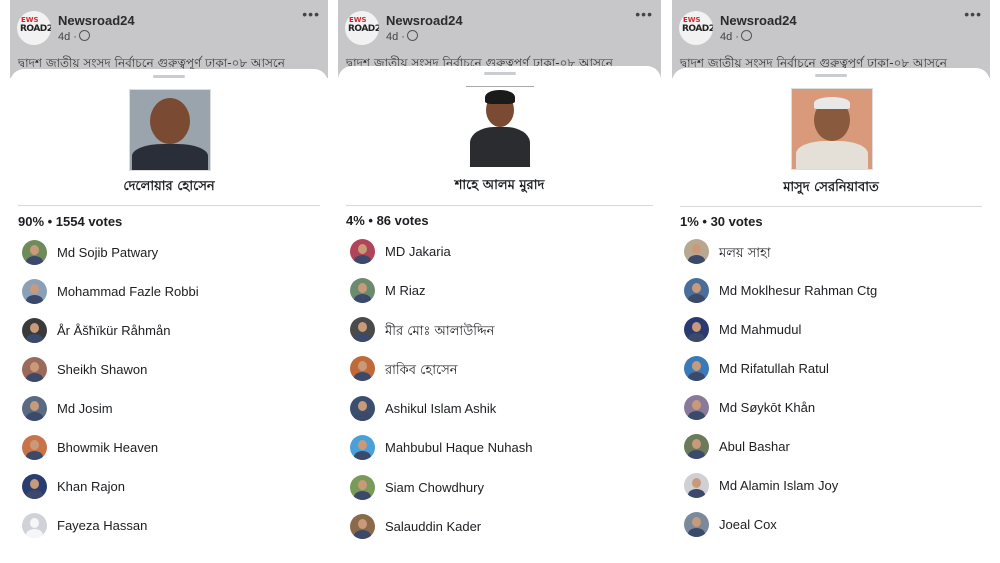 The image size is (1000, 563). What do you see at coordinates (798, 290) in the screenshot?
I see `voter-name: Md Moklhesur Rahman Ctg` at bounding box center [798, 290].